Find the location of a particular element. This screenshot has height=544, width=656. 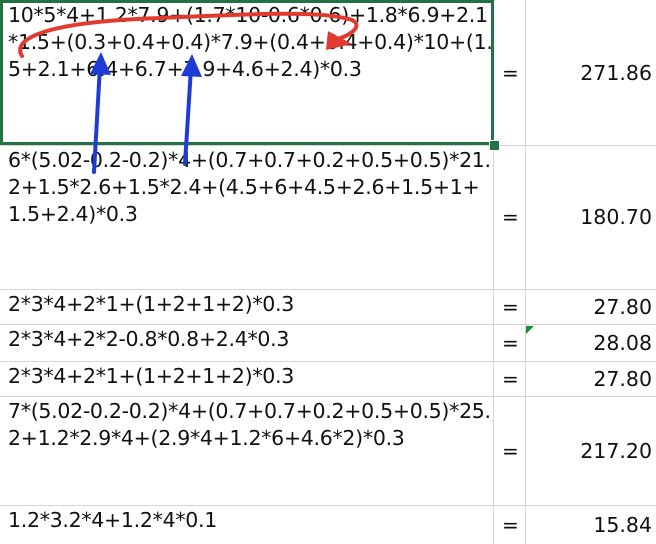

formula-cell: 2*3*4+2*2-0.8*0.8+2.4*0.3 is located at coordinates (247, 342).